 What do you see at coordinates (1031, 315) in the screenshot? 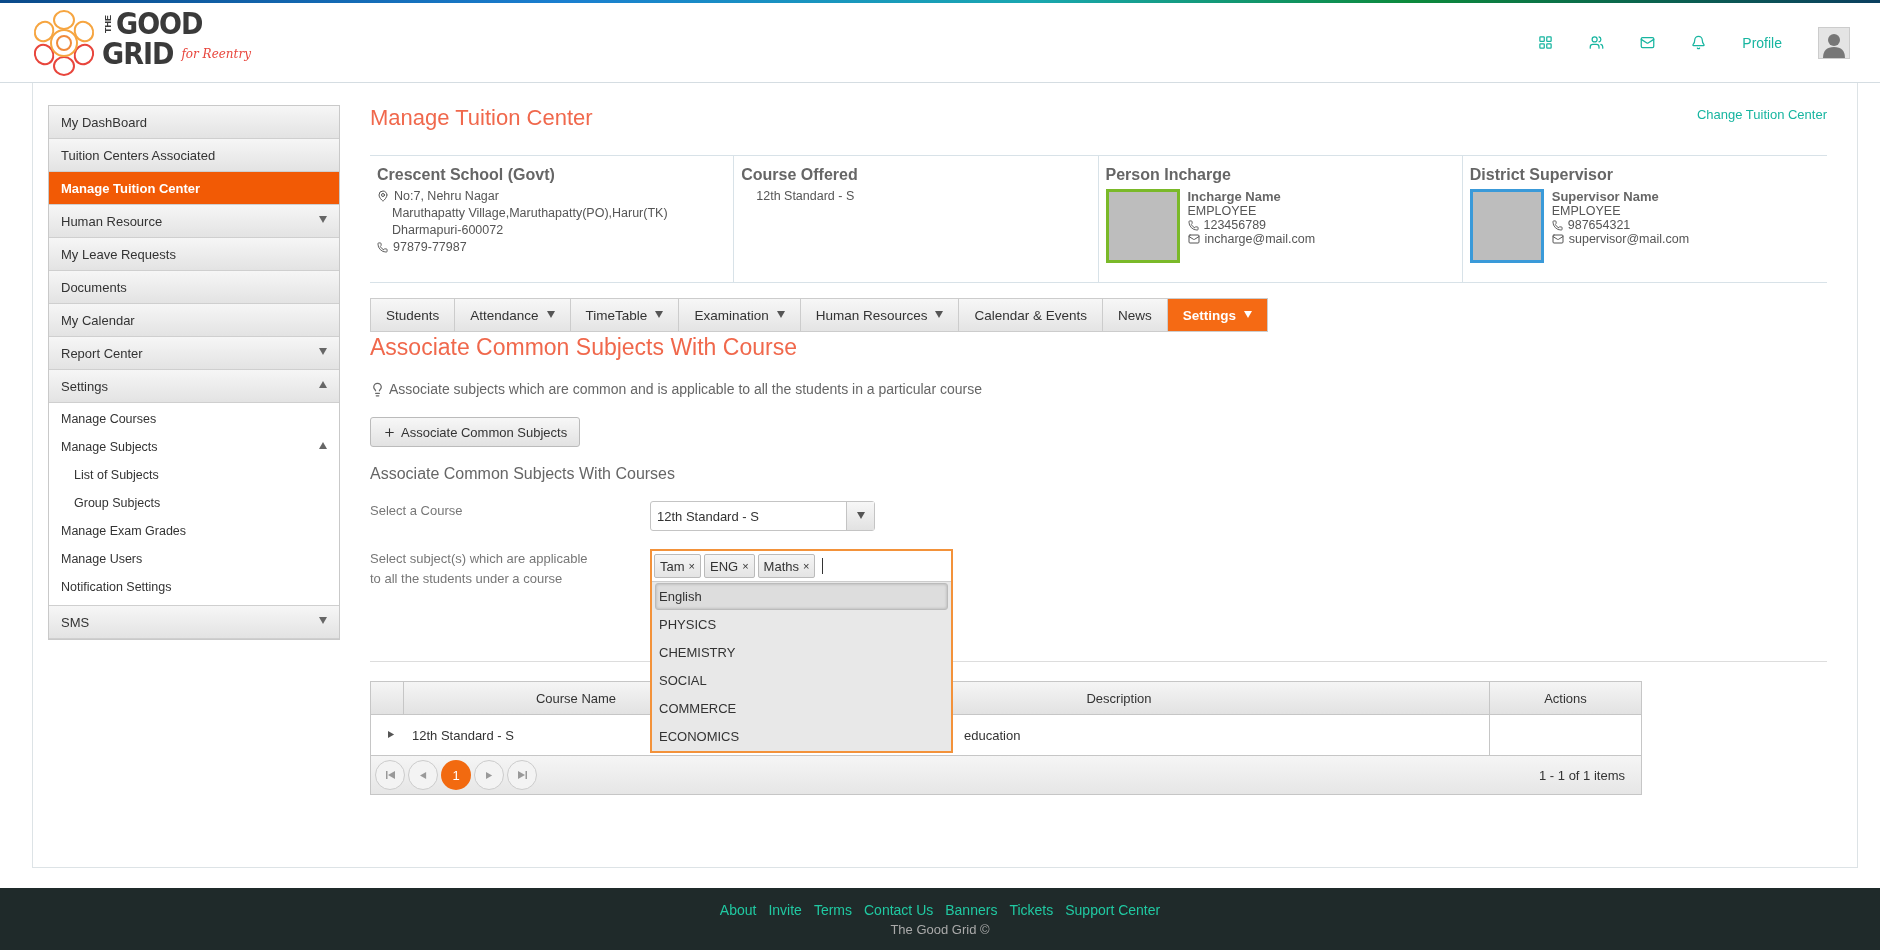
I see `nav-tab: Calendar & Events` at bounding box center [1031, 315].